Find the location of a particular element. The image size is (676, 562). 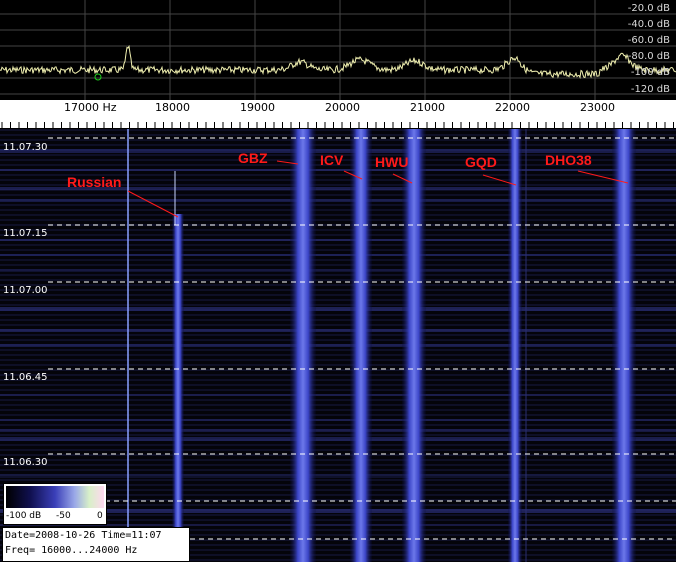

db-label: -120 dB is located at coordinates (650, 89).